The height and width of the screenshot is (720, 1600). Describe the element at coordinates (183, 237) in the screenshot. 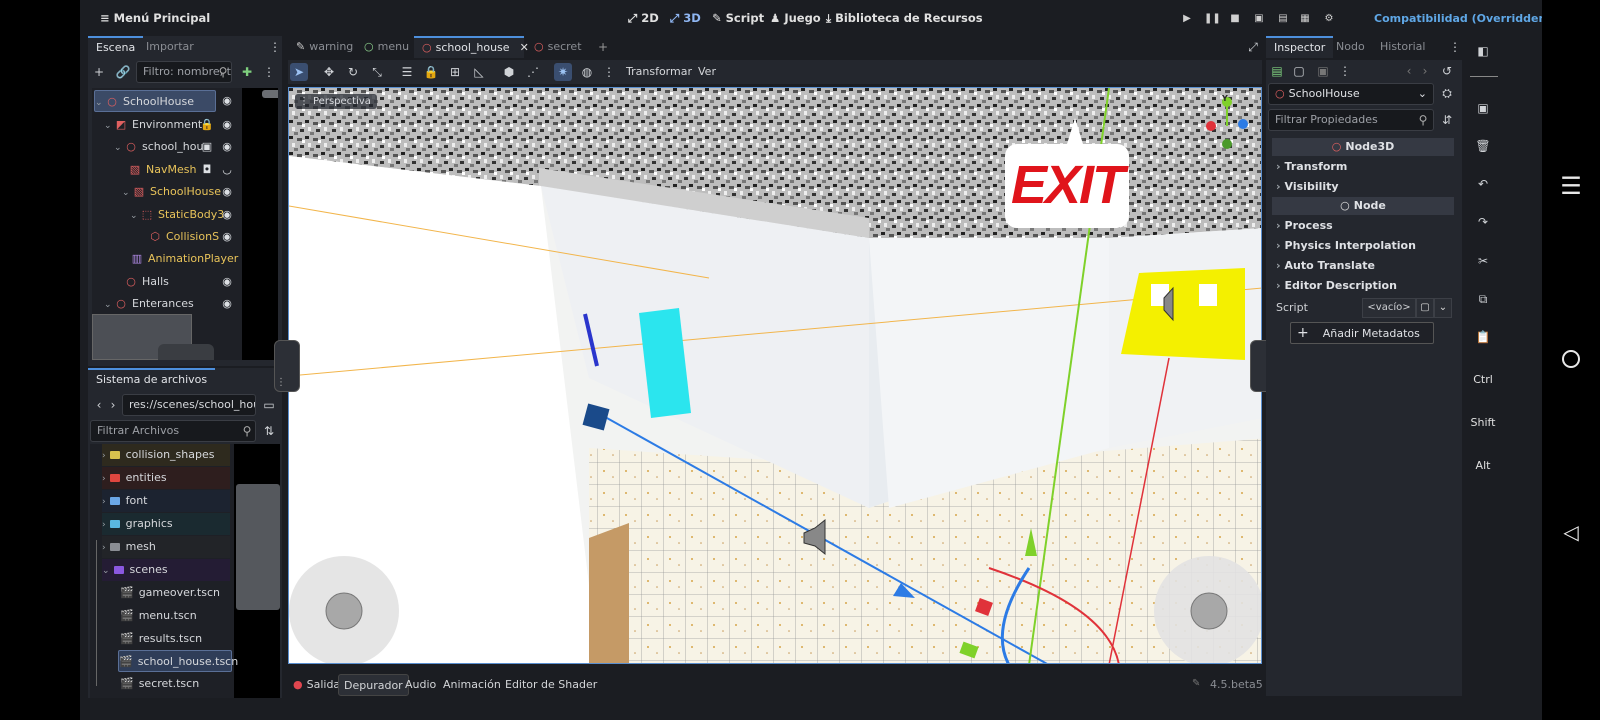

I see `tree-item-collisionshape: ⬡ CollisionS` at that location.